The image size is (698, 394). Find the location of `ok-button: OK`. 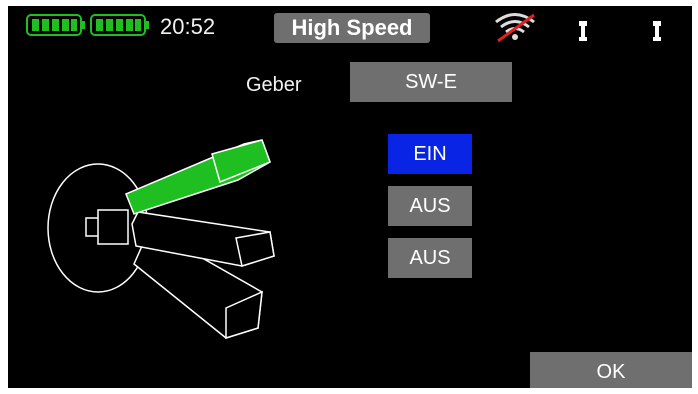

ok-button: OK is located at coordinates (611, 370).